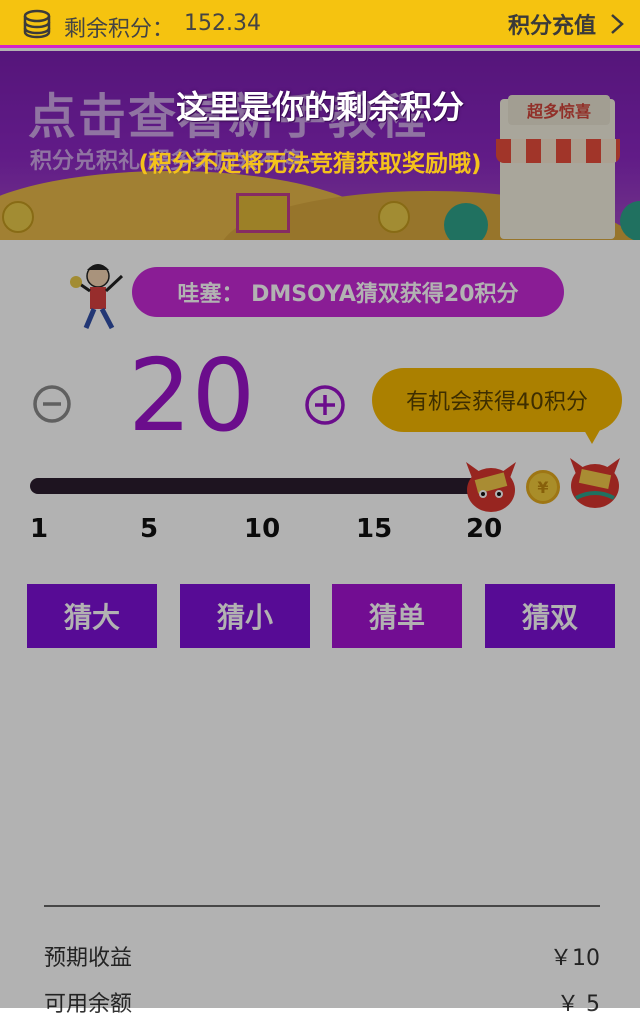 This screenshot has width=640, height=1018. What do you see at coordinates (617, 24) in the screenshot?
I see `chevron-right-icon` at bounding box center [617, 24].